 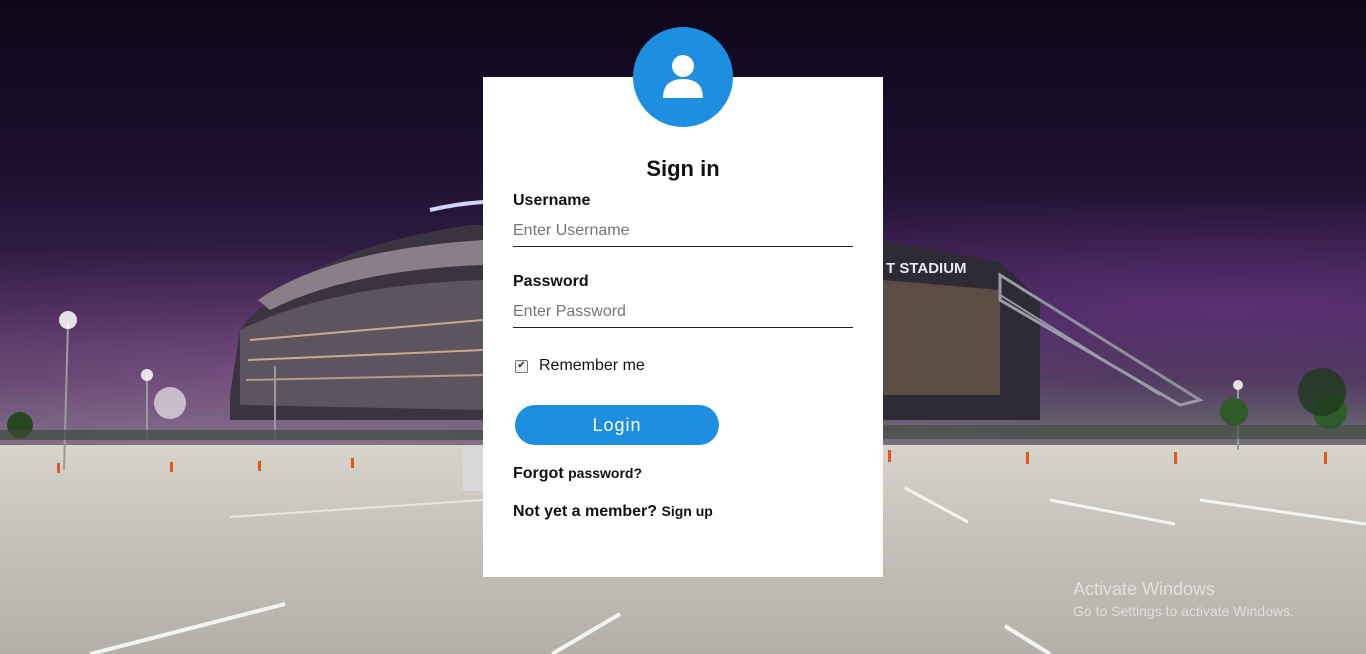 What do you see at coordinates (683, 168) in the screenshot?
I see `page-title: Sign in` at bounding box center [683, 168].